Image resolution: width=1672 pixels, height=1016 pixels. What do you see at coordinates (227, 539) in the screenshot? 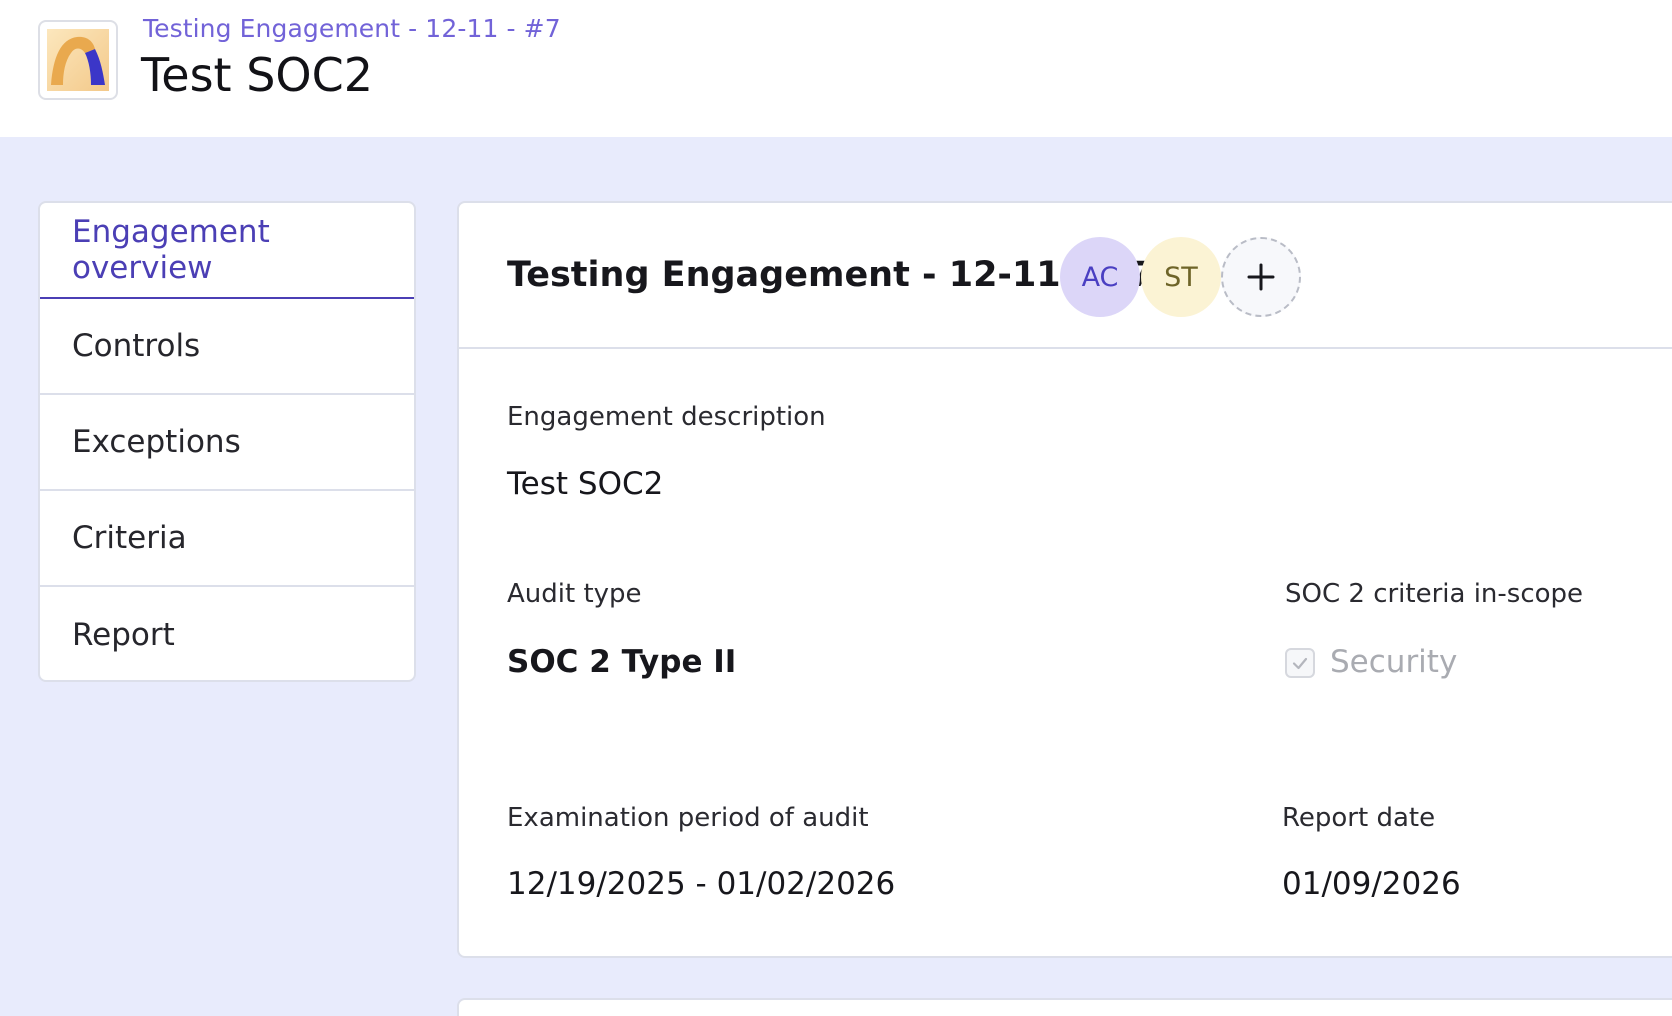
I see `nav-item-criteria: Criteria` at bounding box center [227, 539].